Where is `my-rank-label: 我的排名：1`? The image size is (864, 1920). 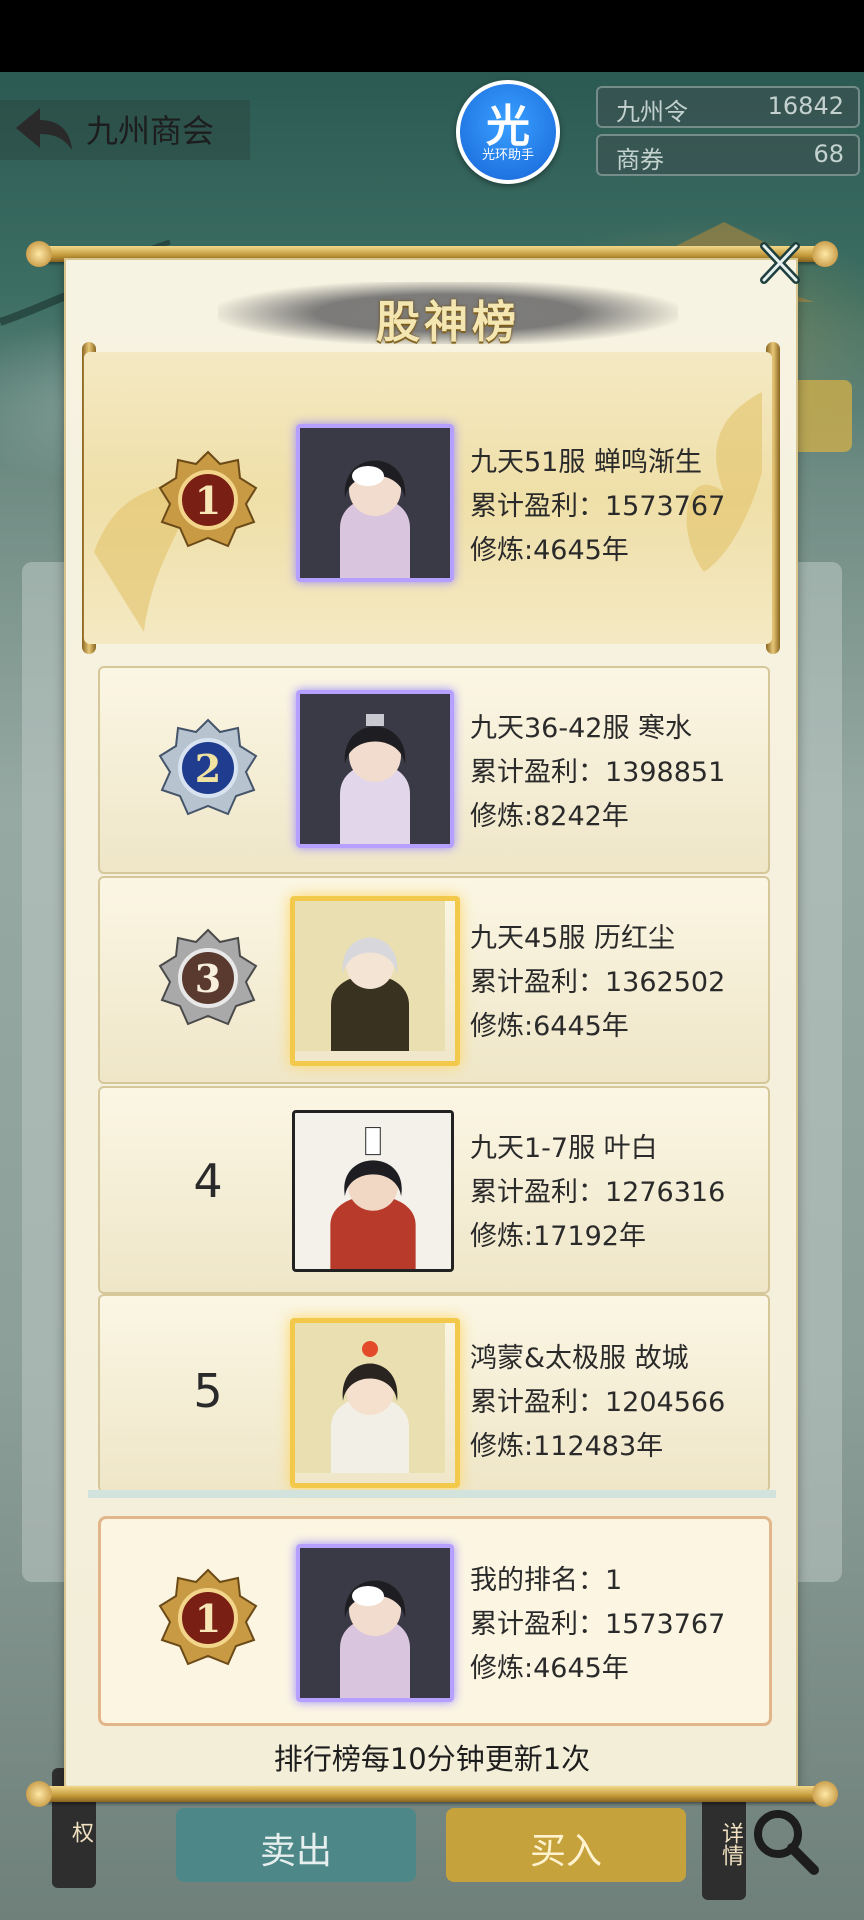 my-rank-label: 我的排名：1 is located at coordinates (546, 1580).